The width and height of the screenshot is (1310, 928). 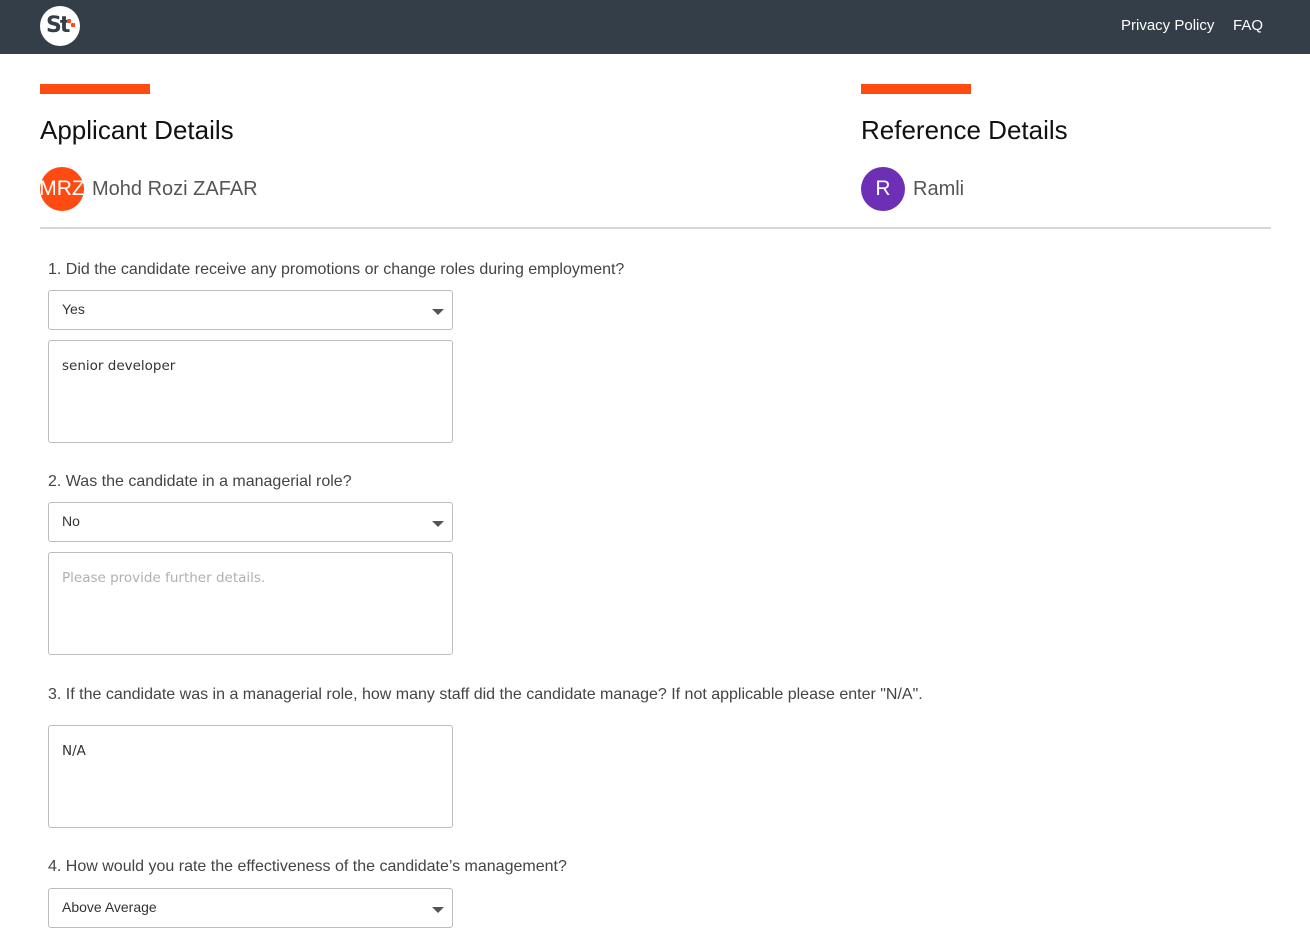 What do you see at coordinates (250, 603) in the screenshot?
I see `question-2-details-textarea: Please provide further details.` at bounding box center [250, 603].